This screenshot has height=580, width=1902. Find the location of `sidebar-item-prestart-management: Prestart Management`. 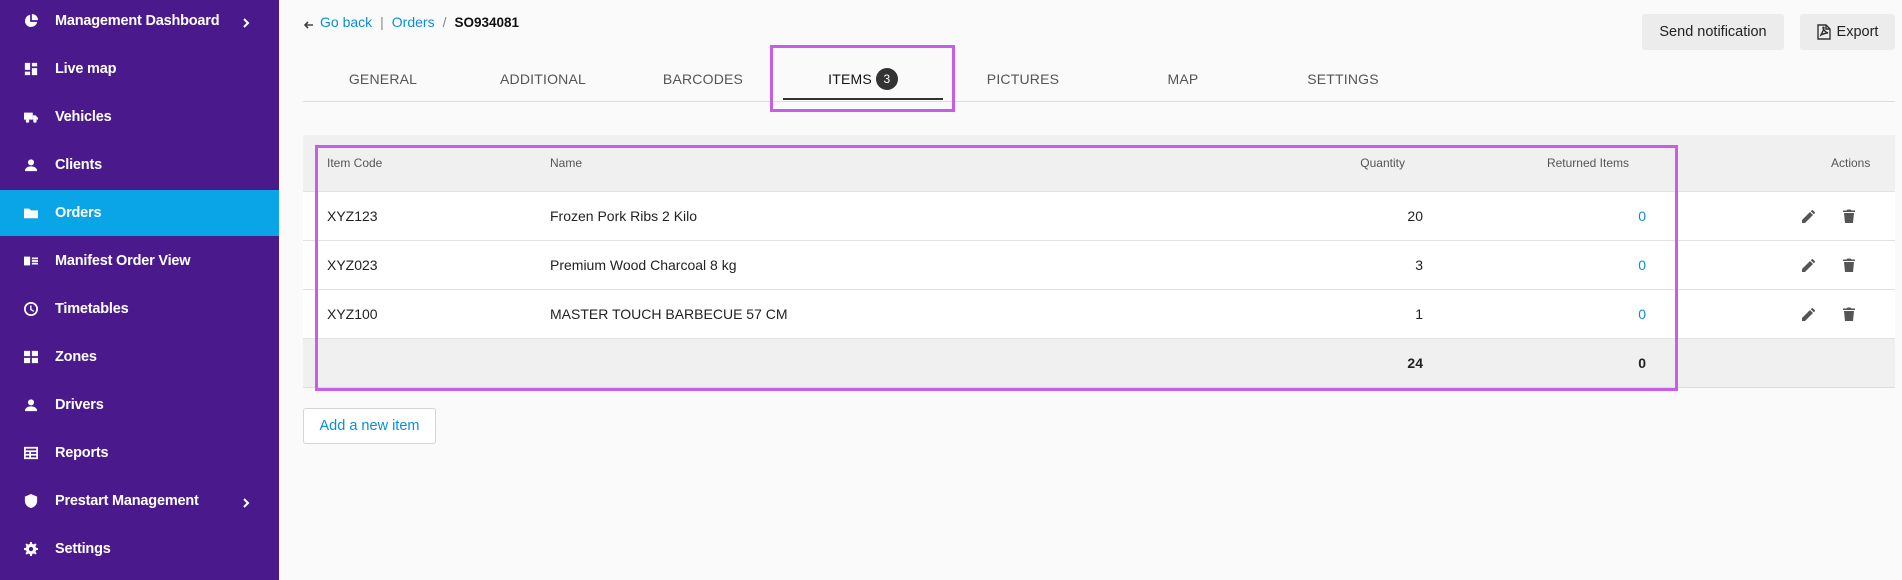

sidebar-item-prestart-management: Prestart Management is located at coordinates (139, 501).